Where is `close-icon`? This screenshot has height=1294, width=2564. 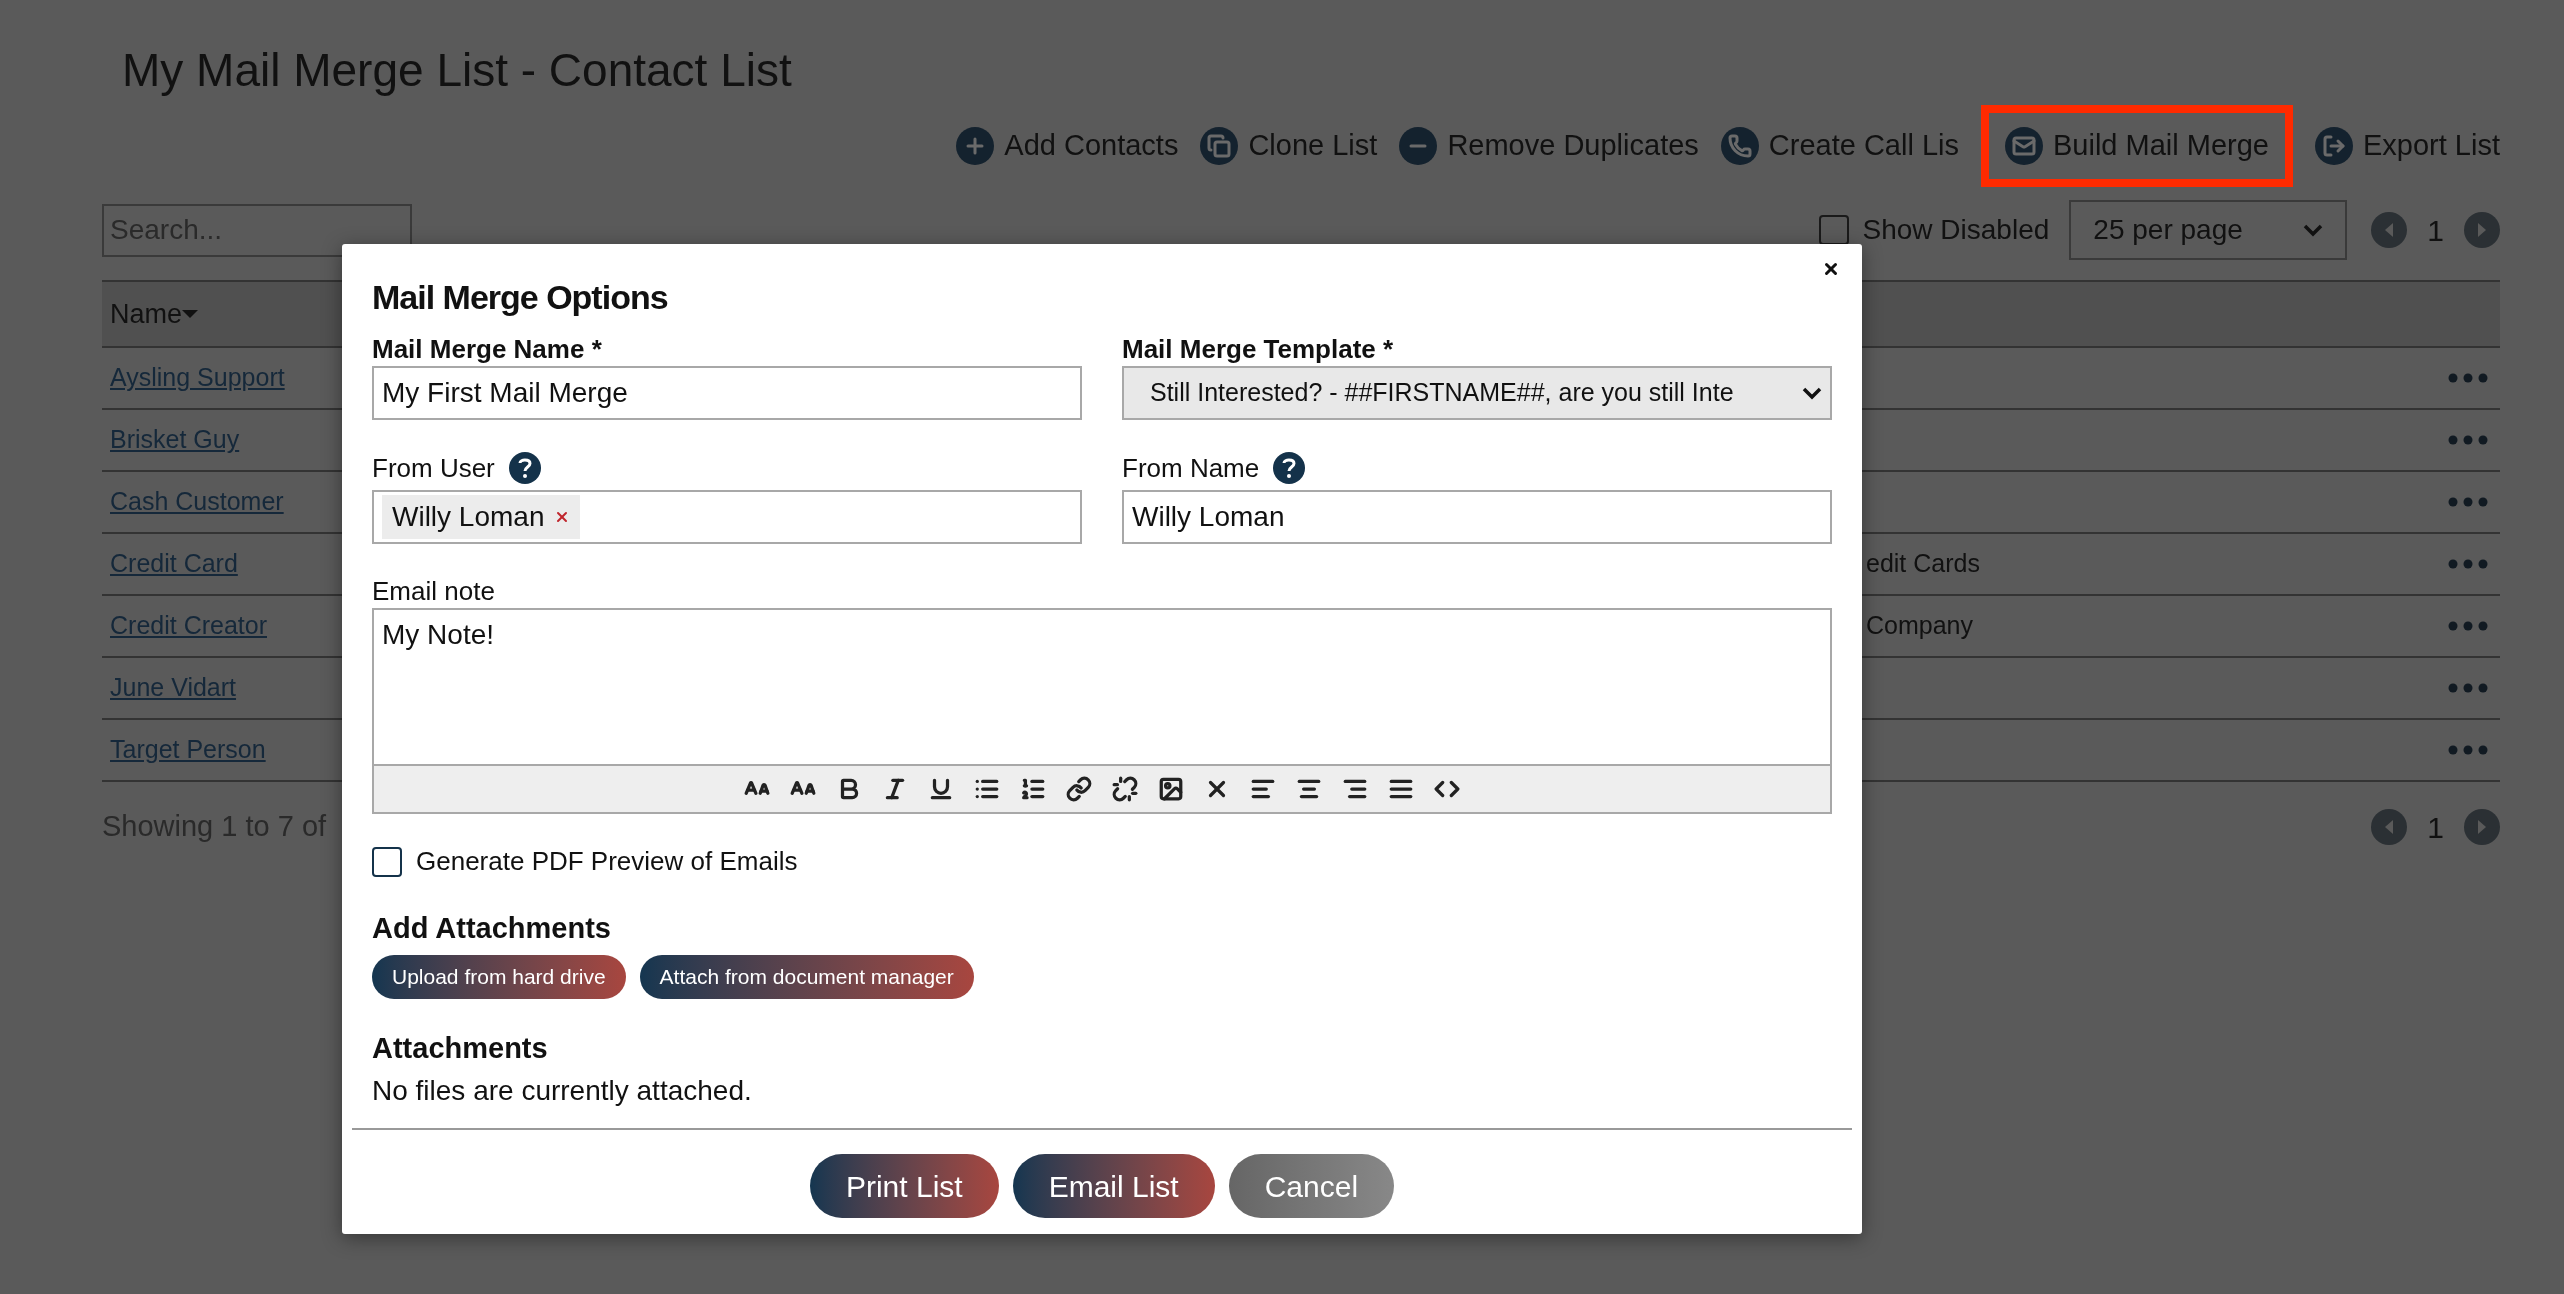
close-icon is located at coordinates (1831, 269).